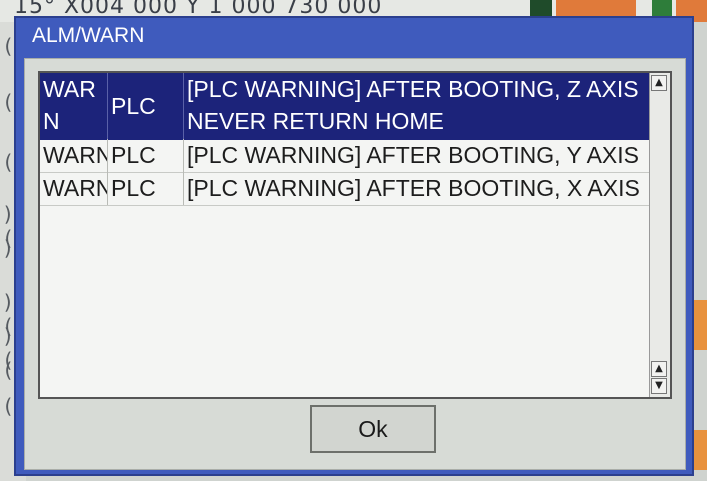 The height and width of the screenshot is (481, 707). What do you see at coordinates (413, 188) in the screenshot?
I see `alarm-message: [PLC WARNING] AFTER BOOTING, X AXIS` at bounding box center [413, 188].